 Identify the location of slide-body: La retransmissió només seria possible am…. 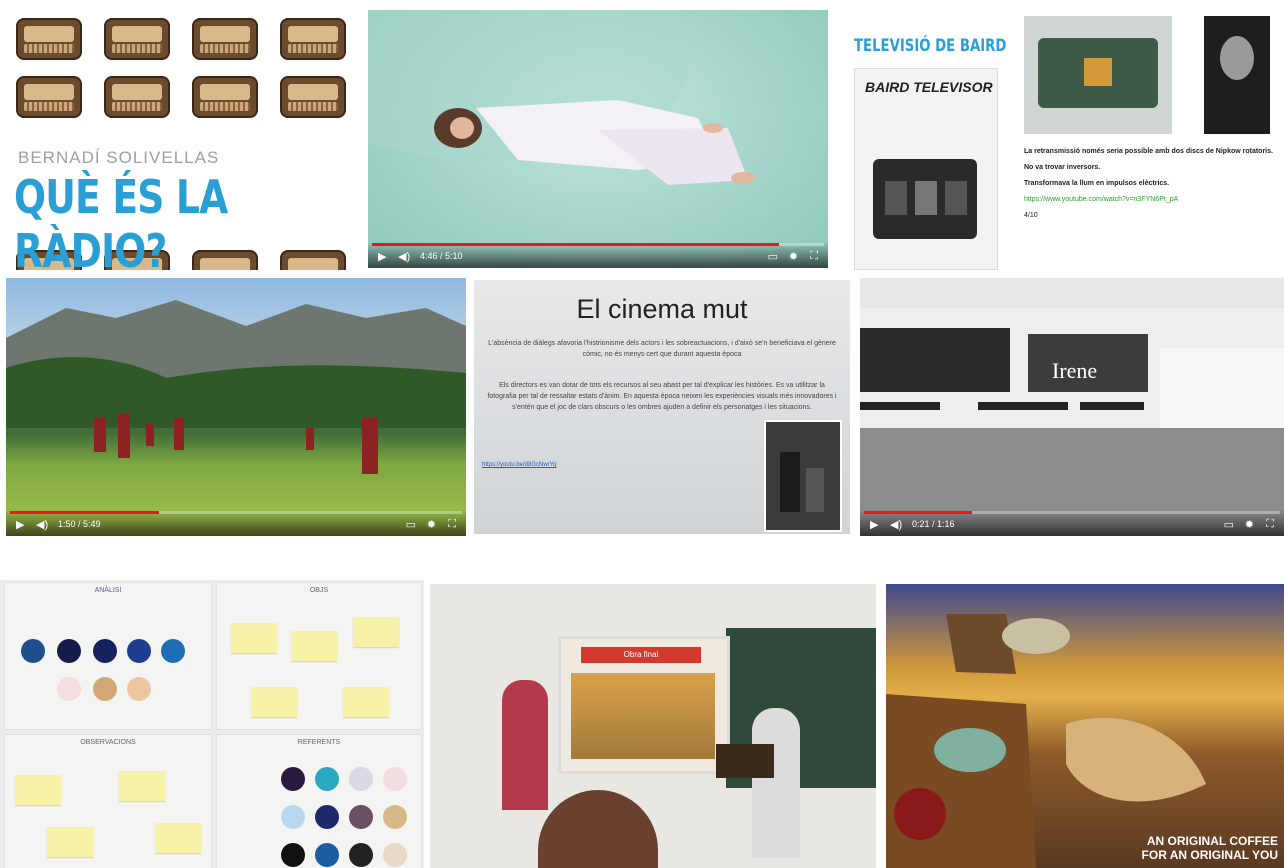
(1149, 184).